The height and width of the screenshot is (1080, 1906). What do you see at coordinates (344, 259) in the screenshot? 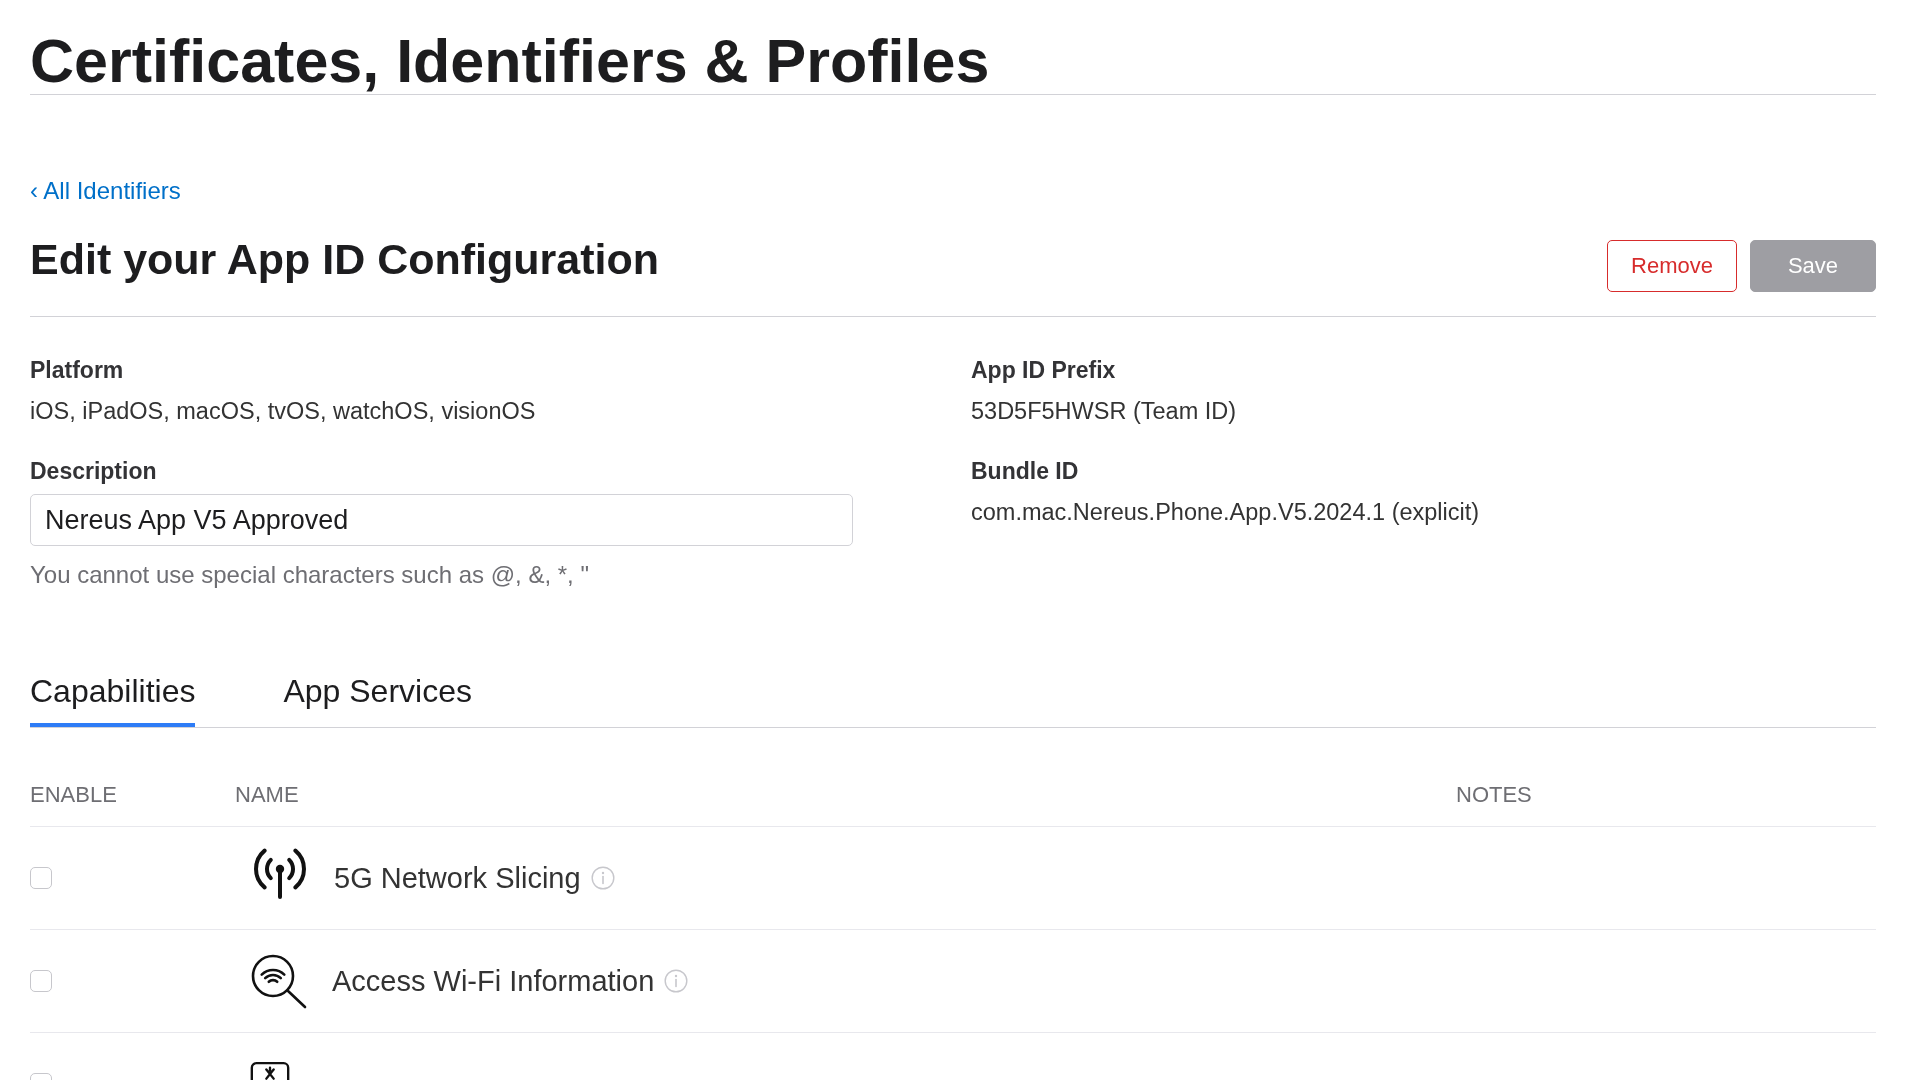
I see `section-heading: Edit your App ID Configuration` at bounding box center [344, 259].